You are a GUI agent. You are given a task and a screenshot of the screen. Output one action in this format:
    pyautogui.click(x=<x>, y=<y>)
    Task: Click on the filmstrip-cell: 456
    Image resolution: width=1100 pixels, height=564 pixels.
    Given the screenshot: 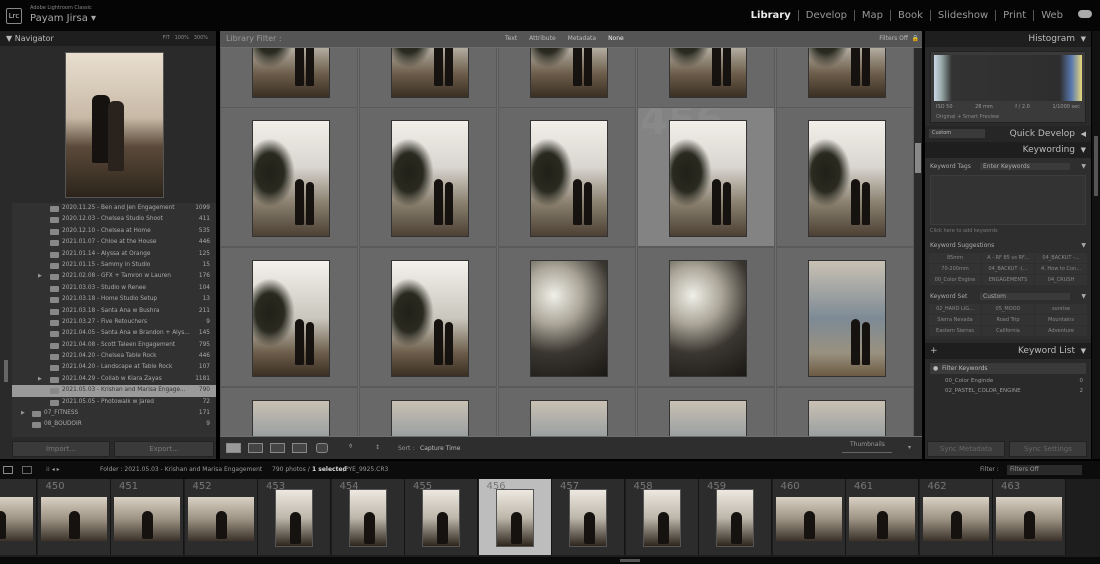 What is the action you would take?
    pyautogui.click(x=515, y=517)
    